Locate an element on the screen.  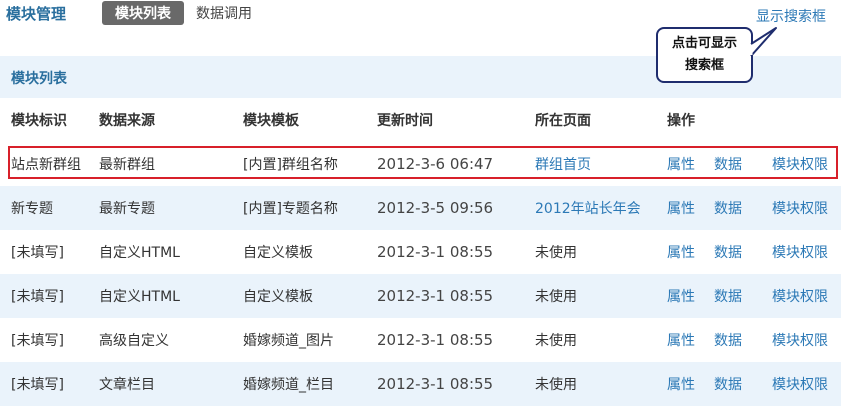
cell-source: 最新群组 is located at coordinates (127, 165).